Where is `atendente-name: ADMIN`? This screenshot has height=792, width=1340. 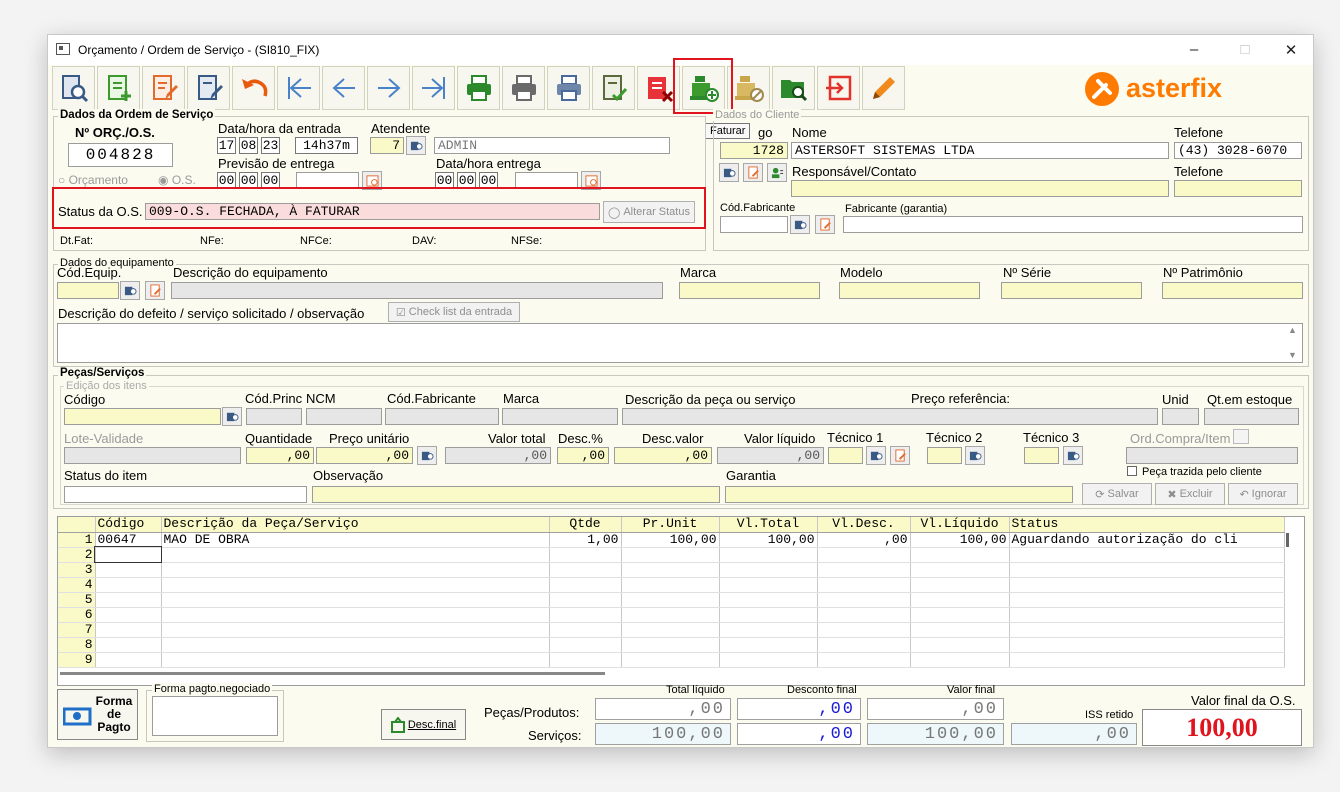
atendente-name: ADMIN is located at coordinates (552, 145).